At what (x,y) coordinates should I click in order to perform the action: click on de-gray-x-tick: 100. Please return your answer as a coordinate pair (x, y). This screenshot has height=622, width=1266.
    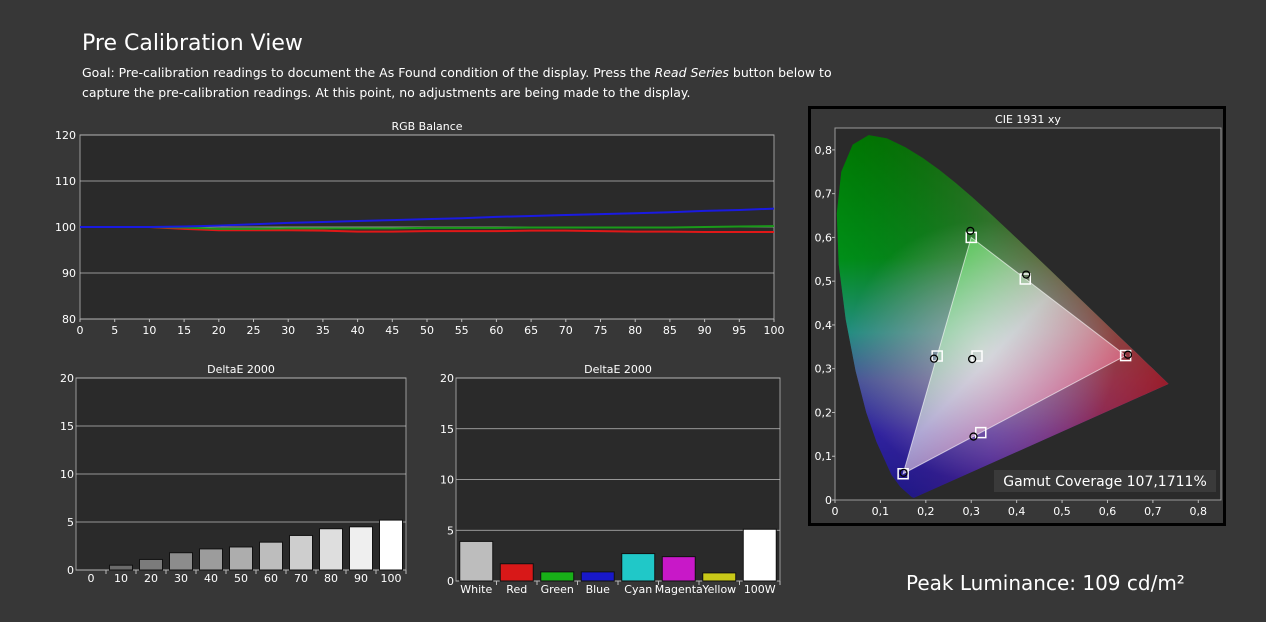
    Looking at the image, I should click on (391, 578).